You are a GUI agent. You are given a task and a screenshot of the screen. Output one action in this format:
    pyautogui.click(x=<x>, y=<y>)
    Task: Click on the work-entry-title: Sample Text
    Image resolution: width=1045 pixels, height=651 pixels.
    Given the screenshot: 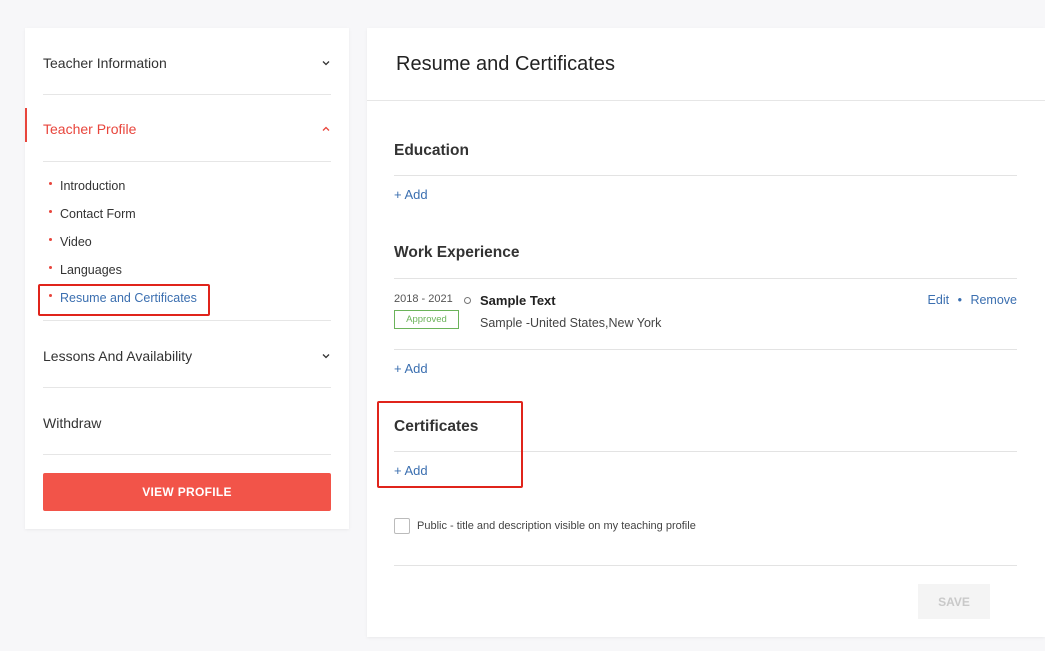 What is the action you would take?
    pyautogui.click(x=518, y=300)
    